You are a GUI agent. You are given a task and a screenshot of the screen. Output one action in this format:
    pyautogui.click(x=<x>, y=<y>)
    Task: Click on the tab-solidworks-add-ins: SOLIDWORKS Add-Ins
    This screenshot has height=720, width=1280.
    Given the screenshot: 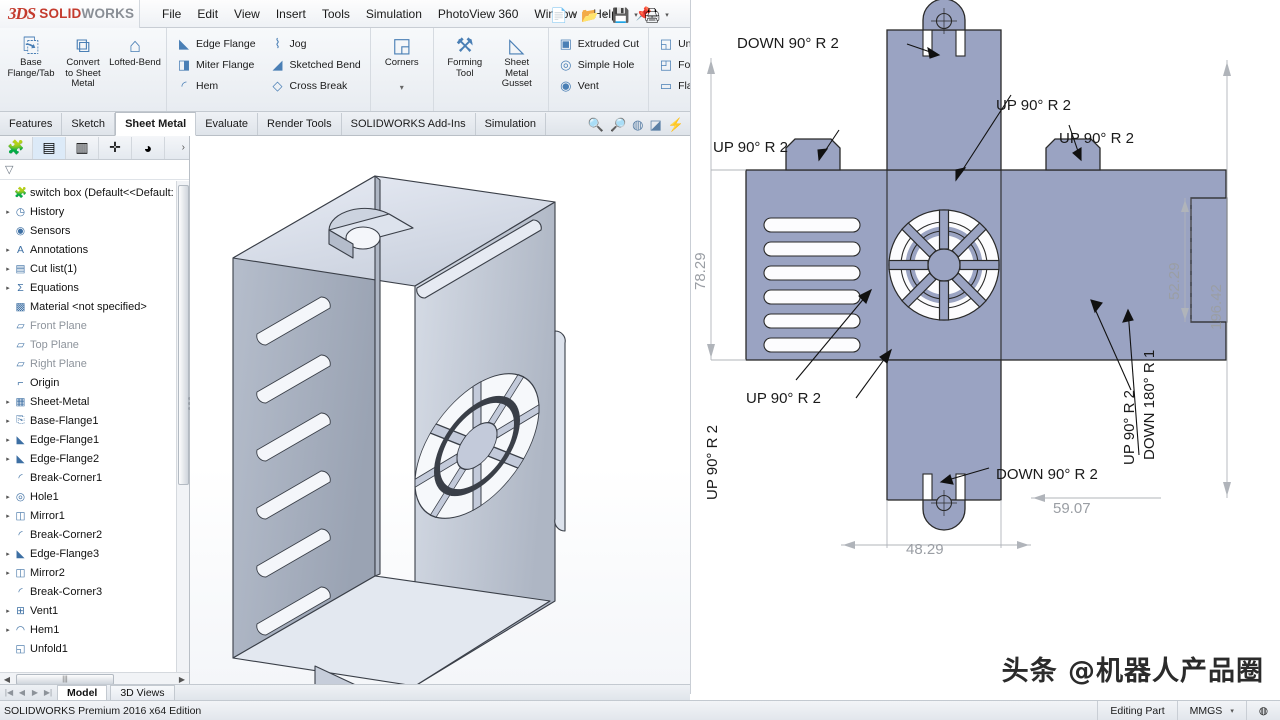 What is the action you would take?
    pyautogui.click(x=409, y=124)
    